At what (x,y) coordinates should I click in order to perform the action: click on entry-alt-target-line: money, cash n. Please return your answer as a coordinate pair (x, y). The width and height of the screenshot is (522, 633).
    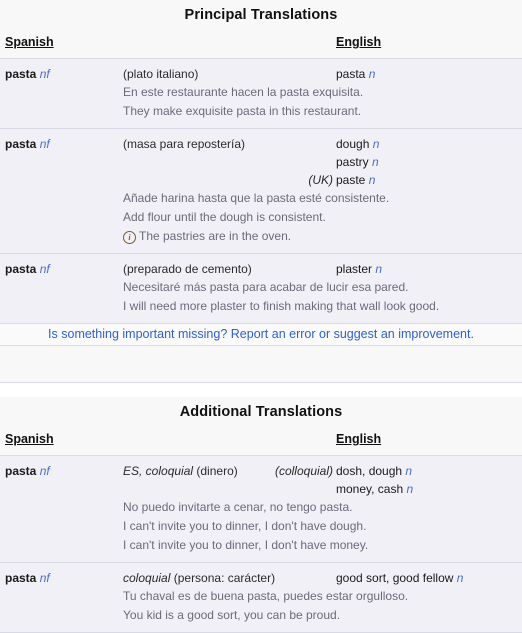
    Looking at the image, I should click on (261, 489).